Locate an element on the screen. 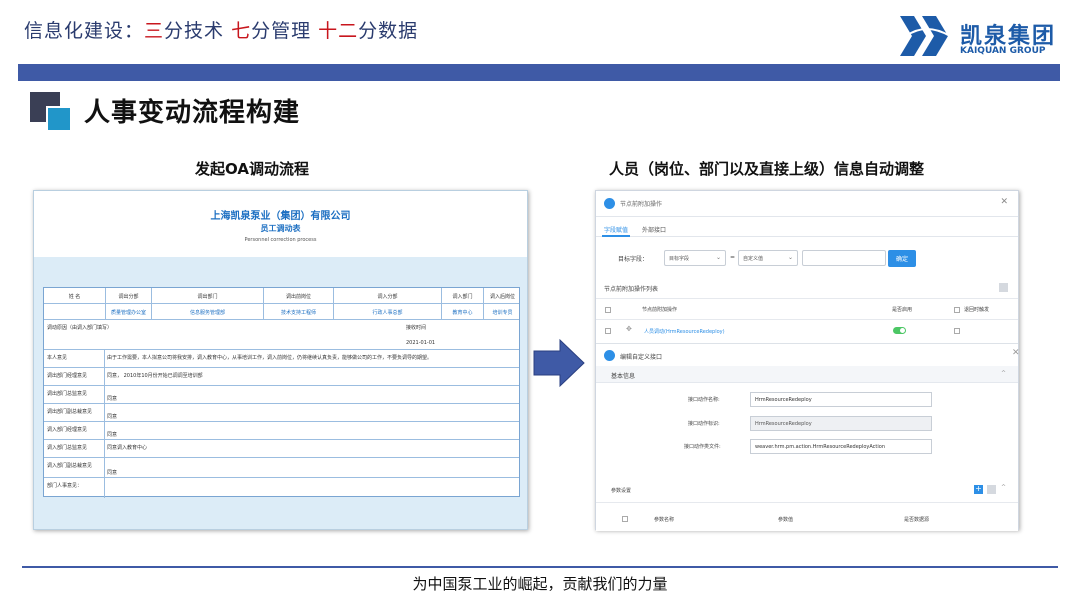  slogan-rest-1: 分技术 is located at coordinates (198, 31).